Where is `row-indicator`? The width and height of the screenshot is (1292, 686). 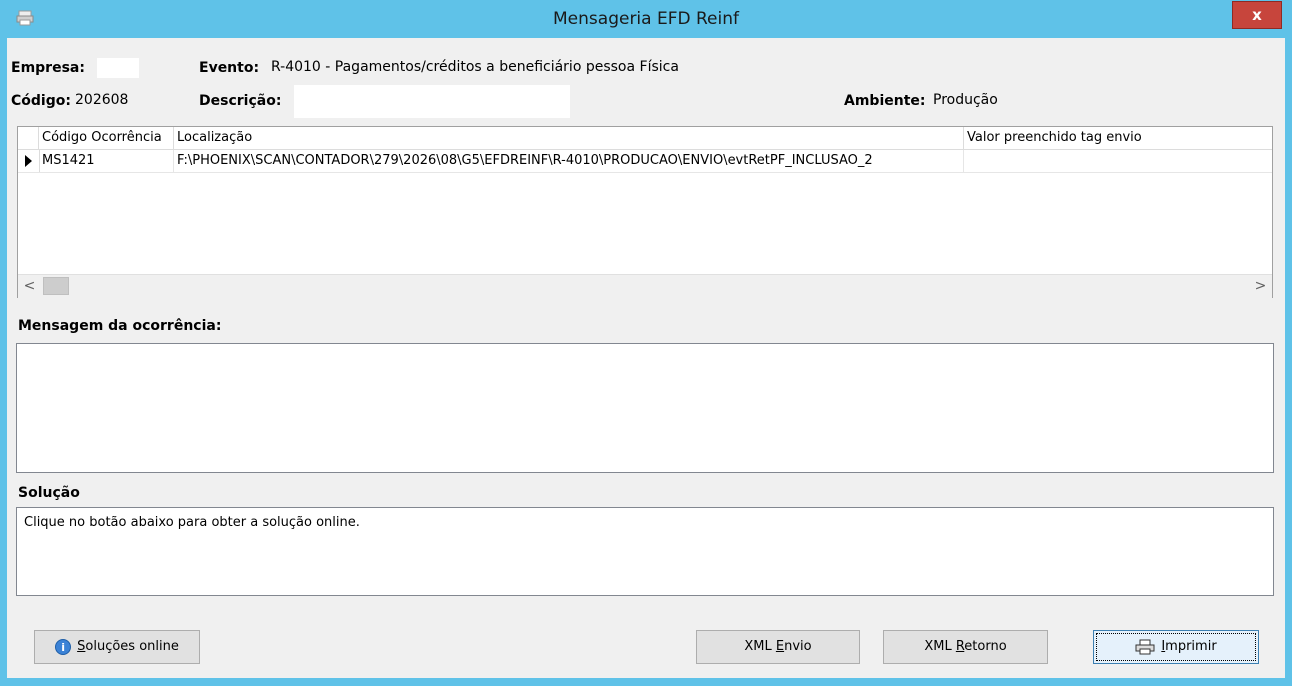
row-indicator is located at coordinates (29, 161).